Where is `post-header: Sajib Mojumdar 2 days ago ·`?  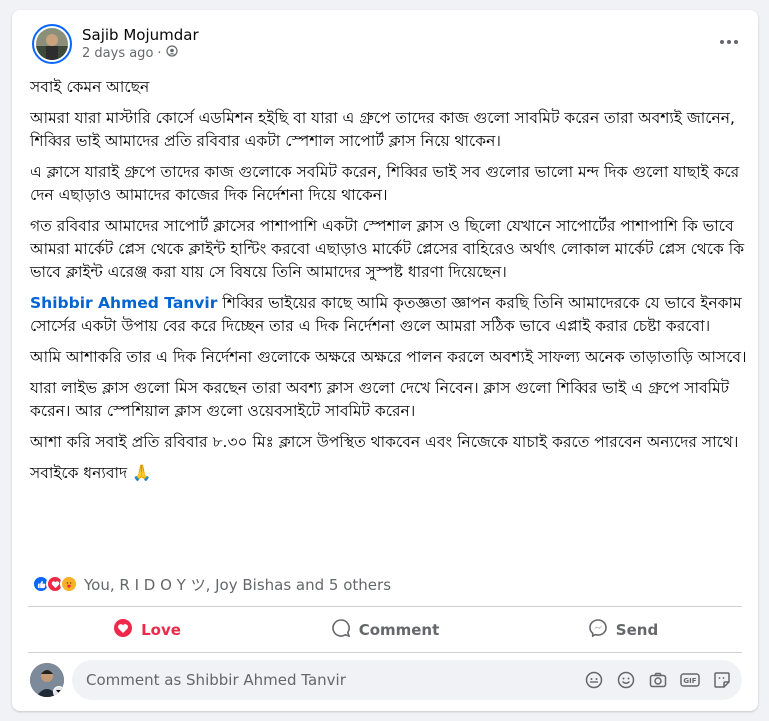 post-header: Sajib Mojumdar 2 days ago · is located at coordinates (115, 44).